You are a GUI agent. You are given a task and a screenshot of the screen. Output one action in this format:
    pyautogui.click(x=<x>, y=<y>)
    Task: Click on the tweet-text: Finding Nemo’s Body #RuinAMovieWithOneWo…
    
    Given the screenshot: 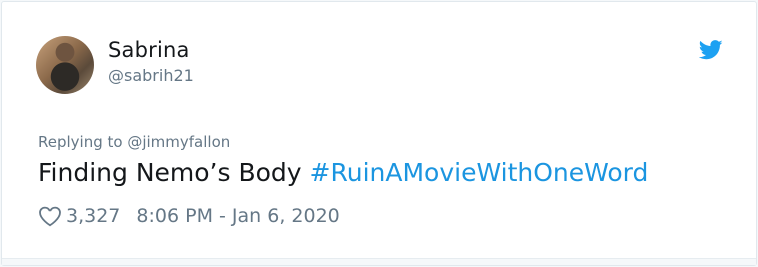 What is the action you would take?
    pyautogui.click(x=343, y=172)
    